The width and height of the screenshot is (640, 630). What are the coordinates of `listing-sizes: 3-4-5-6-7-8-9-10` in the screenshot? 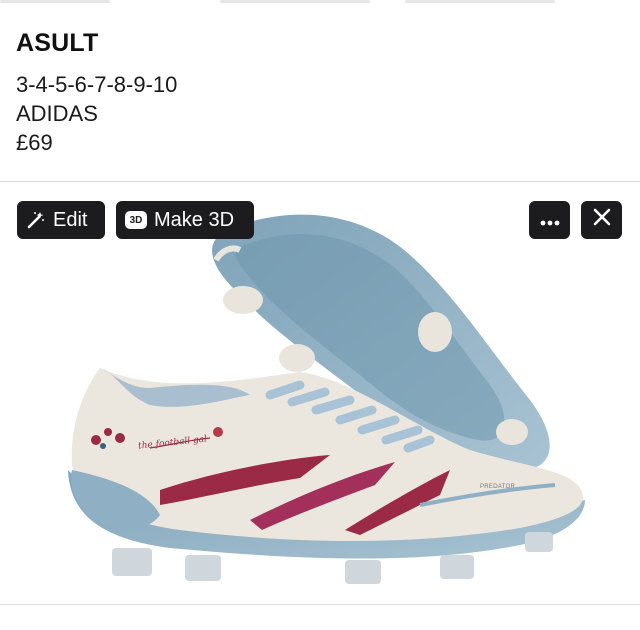 It's located at (97, 84).